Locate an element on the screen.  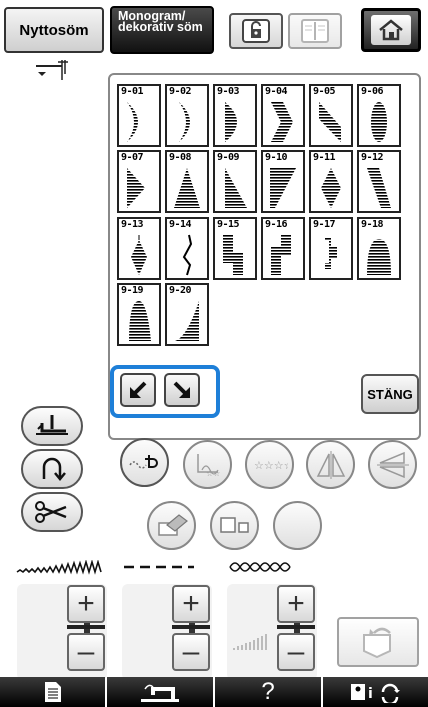
pocket-return-icon is located at coordinates (377, 643).